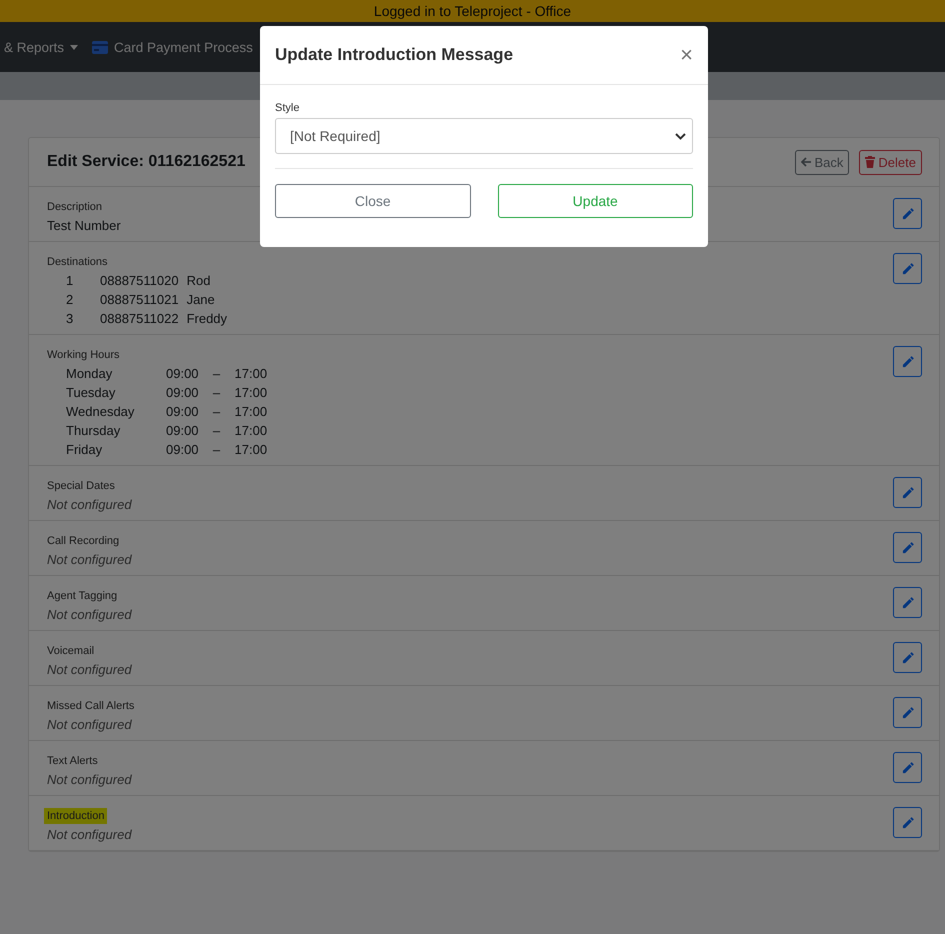 The image size is (945, 934). Describe the element at coordinates (207, 318) in the screenshot. I see `destination-name: Freddy` at that location.